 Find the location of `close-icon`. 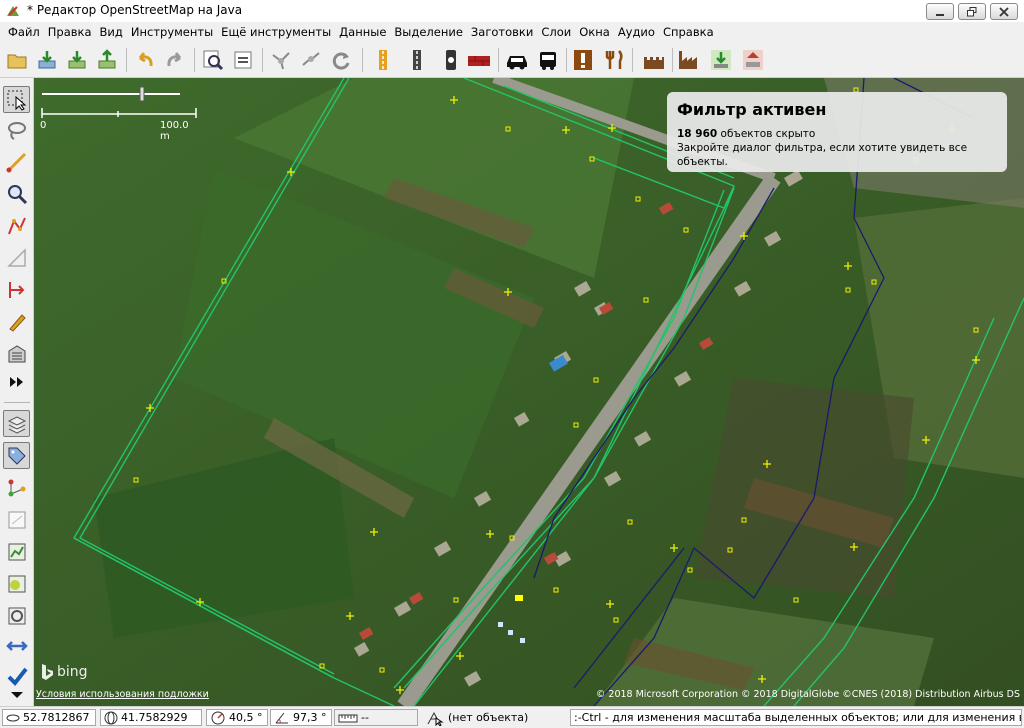

close-icon is located at coordinates (1004, 12).